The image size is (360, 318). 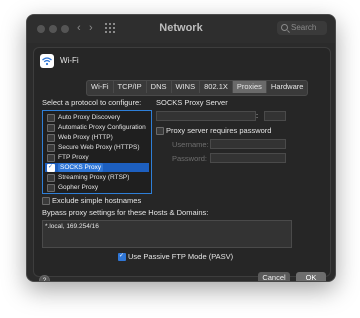 What do you see at coordinates (159, 87) in the screenshot?
I see `tab-dns: DNS` at bounding box center [159, 87].